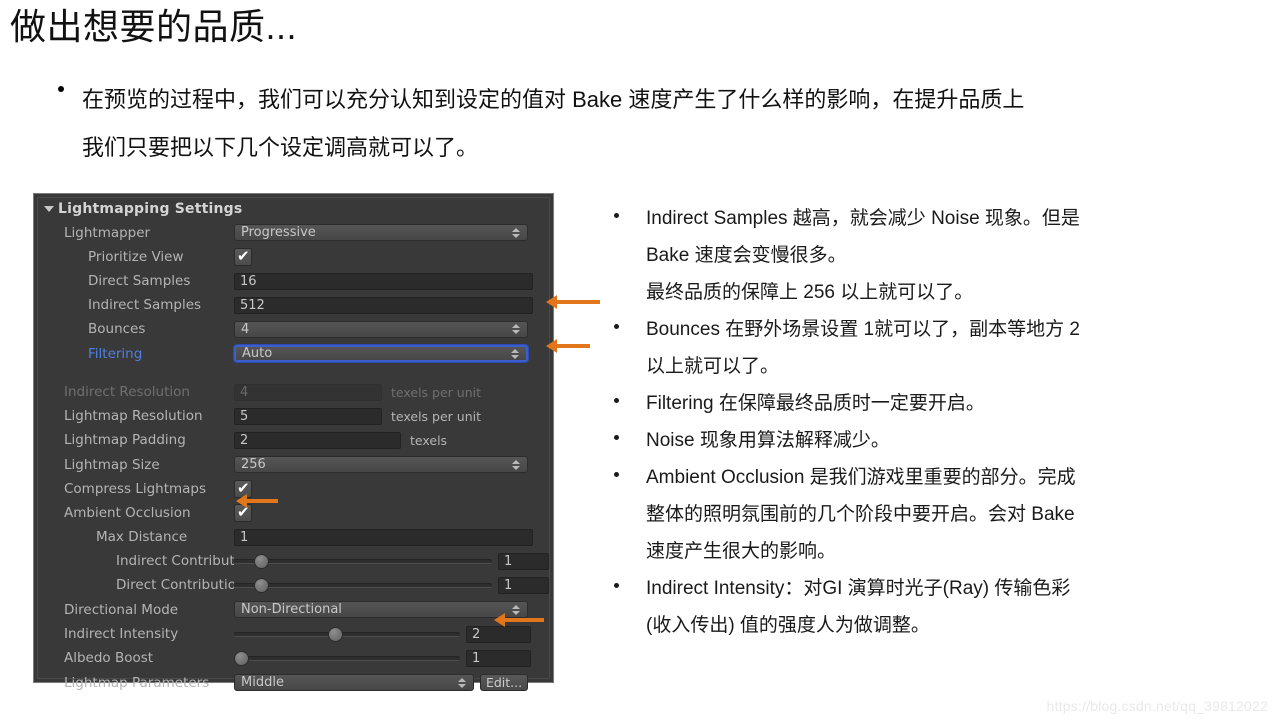 This screenshot has height=720, width=1280. I want to click on row-lightmap-resolution: Lightmap Resolution 5 texels per unit, so click(293, 416).